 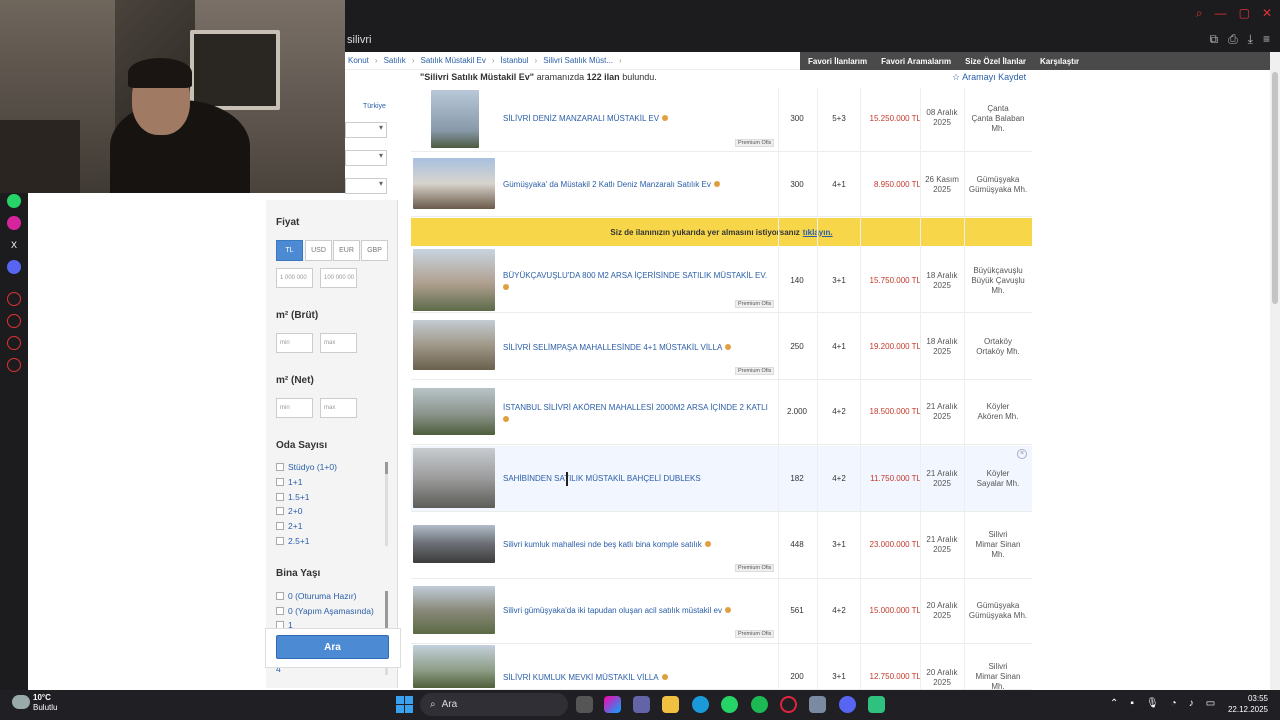 I want to click on room-option: Stüdyo (1+0), so click(x=306, y=467).